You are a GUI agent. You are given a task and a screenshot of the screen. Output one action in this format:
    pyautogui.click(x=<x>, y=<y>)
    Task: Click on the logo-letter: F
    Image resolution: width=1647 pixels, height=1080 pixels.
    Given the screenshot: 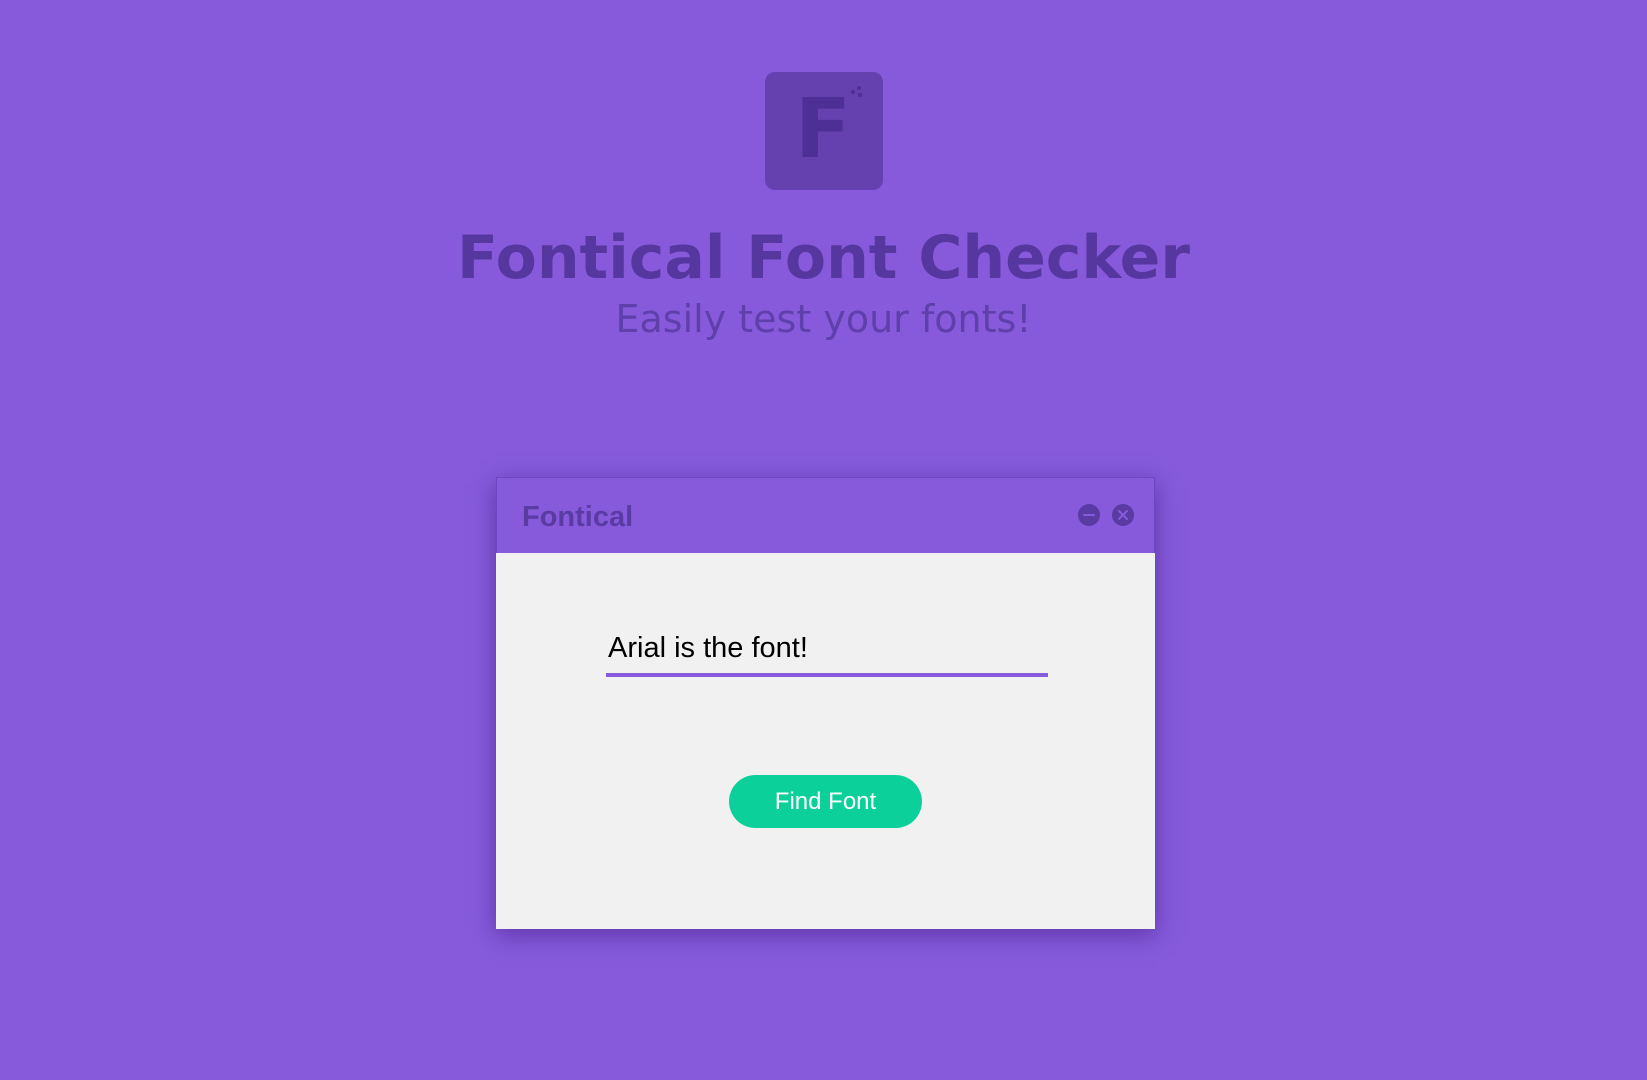 What is the action you would take?
    pyautogui.click(x=823, y=129)
    